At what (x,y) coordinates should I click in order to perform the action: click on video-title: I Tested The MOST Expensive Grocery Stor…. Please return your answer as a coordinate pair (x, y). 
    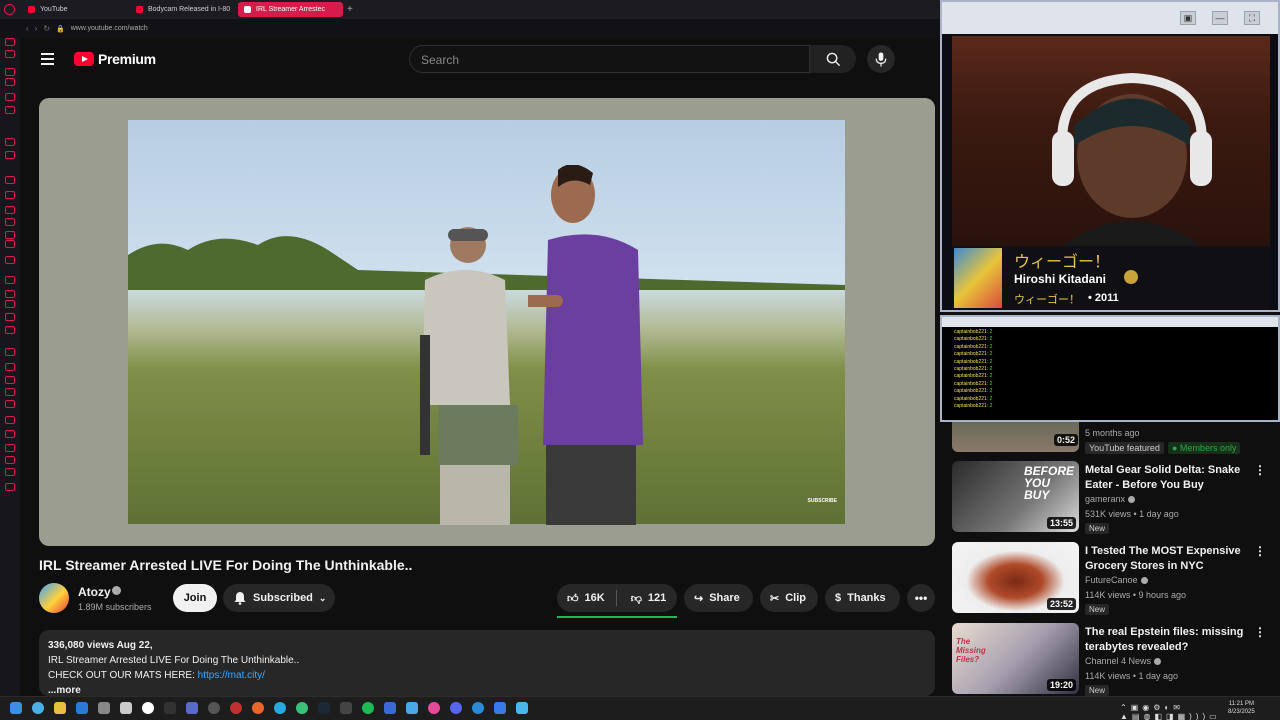
    Looking at the image, I should click on (1167, 559).